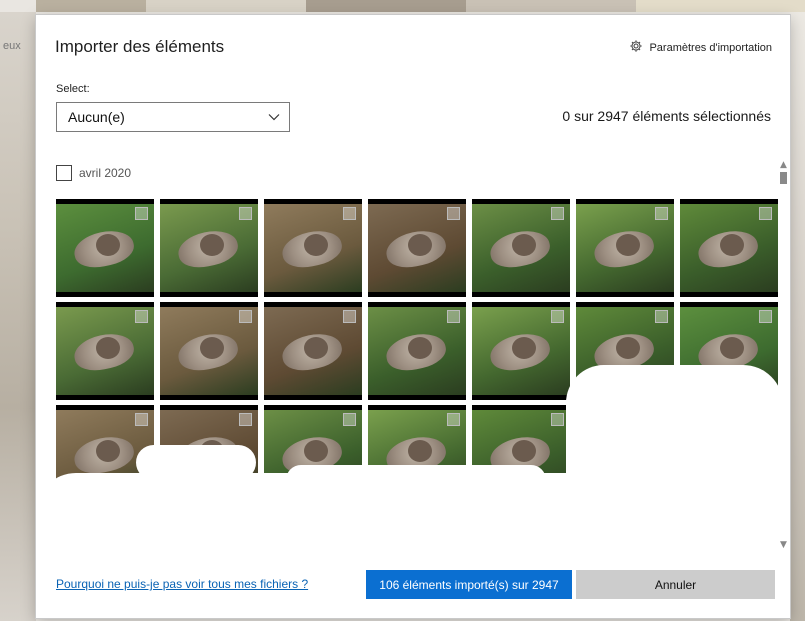 The width and height of the screenshot is (805, 621). I want to click on chevron-down-icon, so click(274, 117).